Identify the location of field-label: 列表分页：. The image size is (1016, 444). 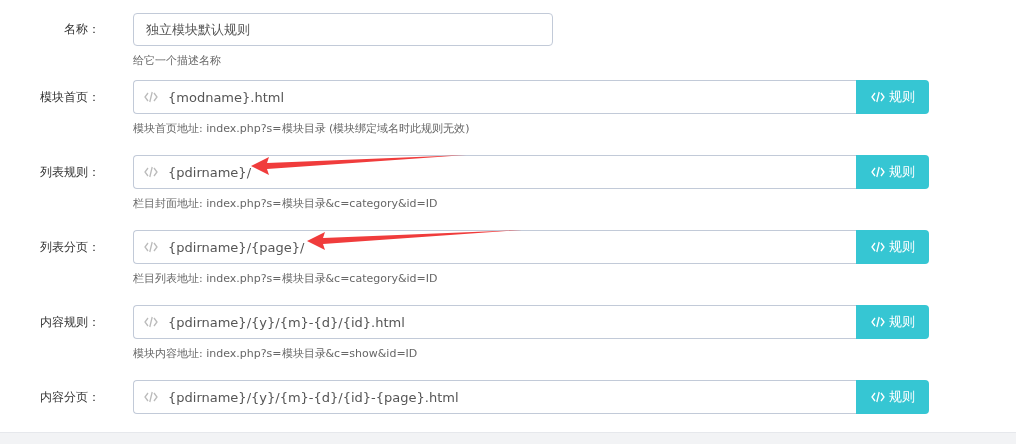
(69, 247).